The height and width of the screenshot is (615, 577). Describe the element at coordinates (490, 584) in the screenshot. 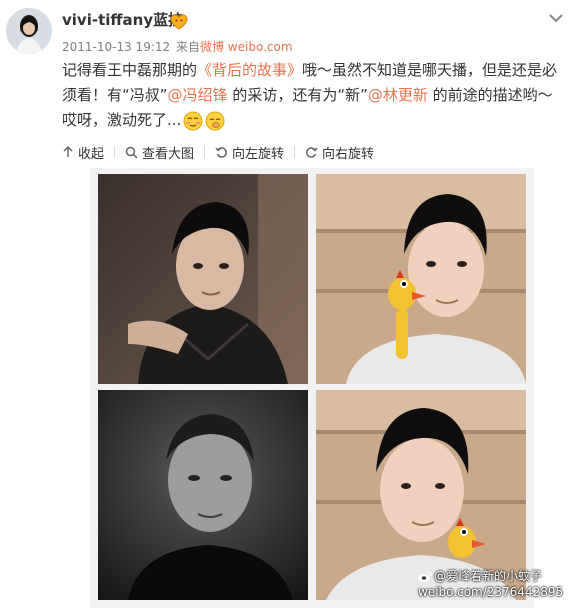

I see `weibo-watermark: @爱峰着新的小蚊子 weibo.com/2376442895` at that location.